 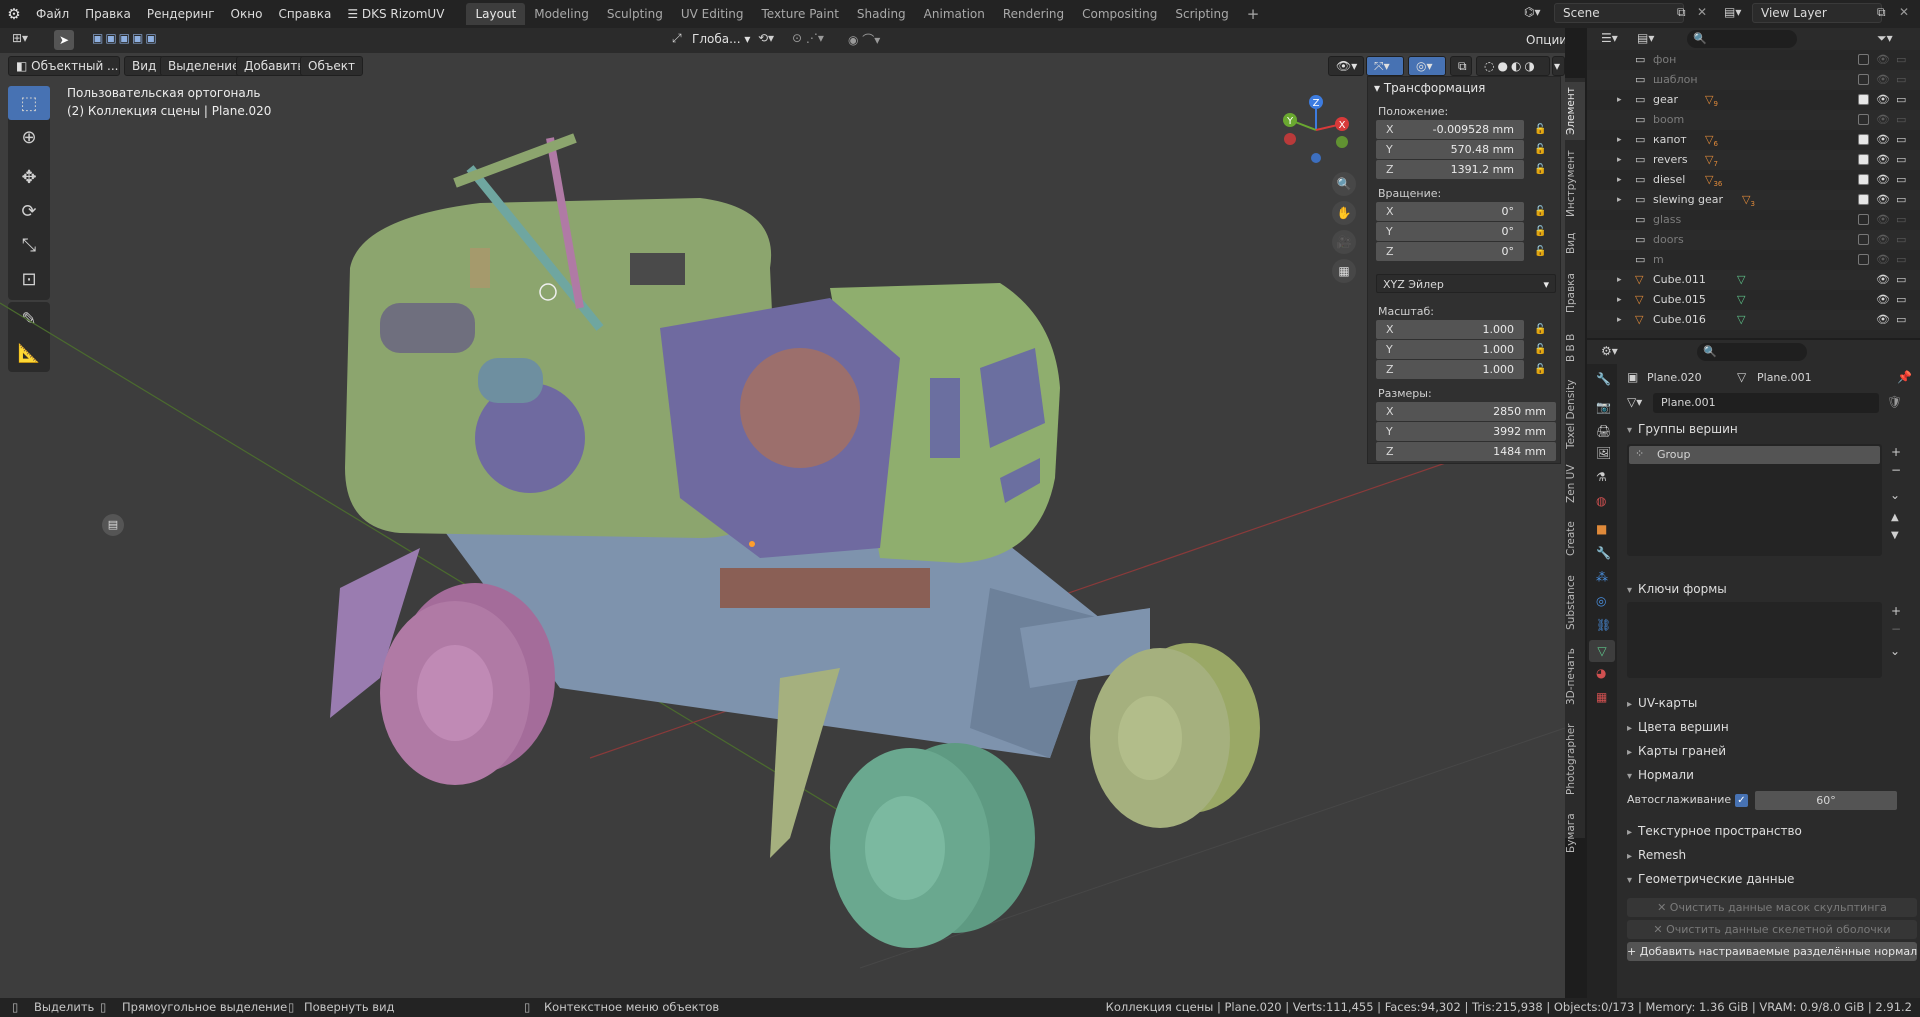 What do you see at coordinates (1575, 348) in the screenshot?
I see `tab-bbb: B B B` at bounding box center [1575, 348].